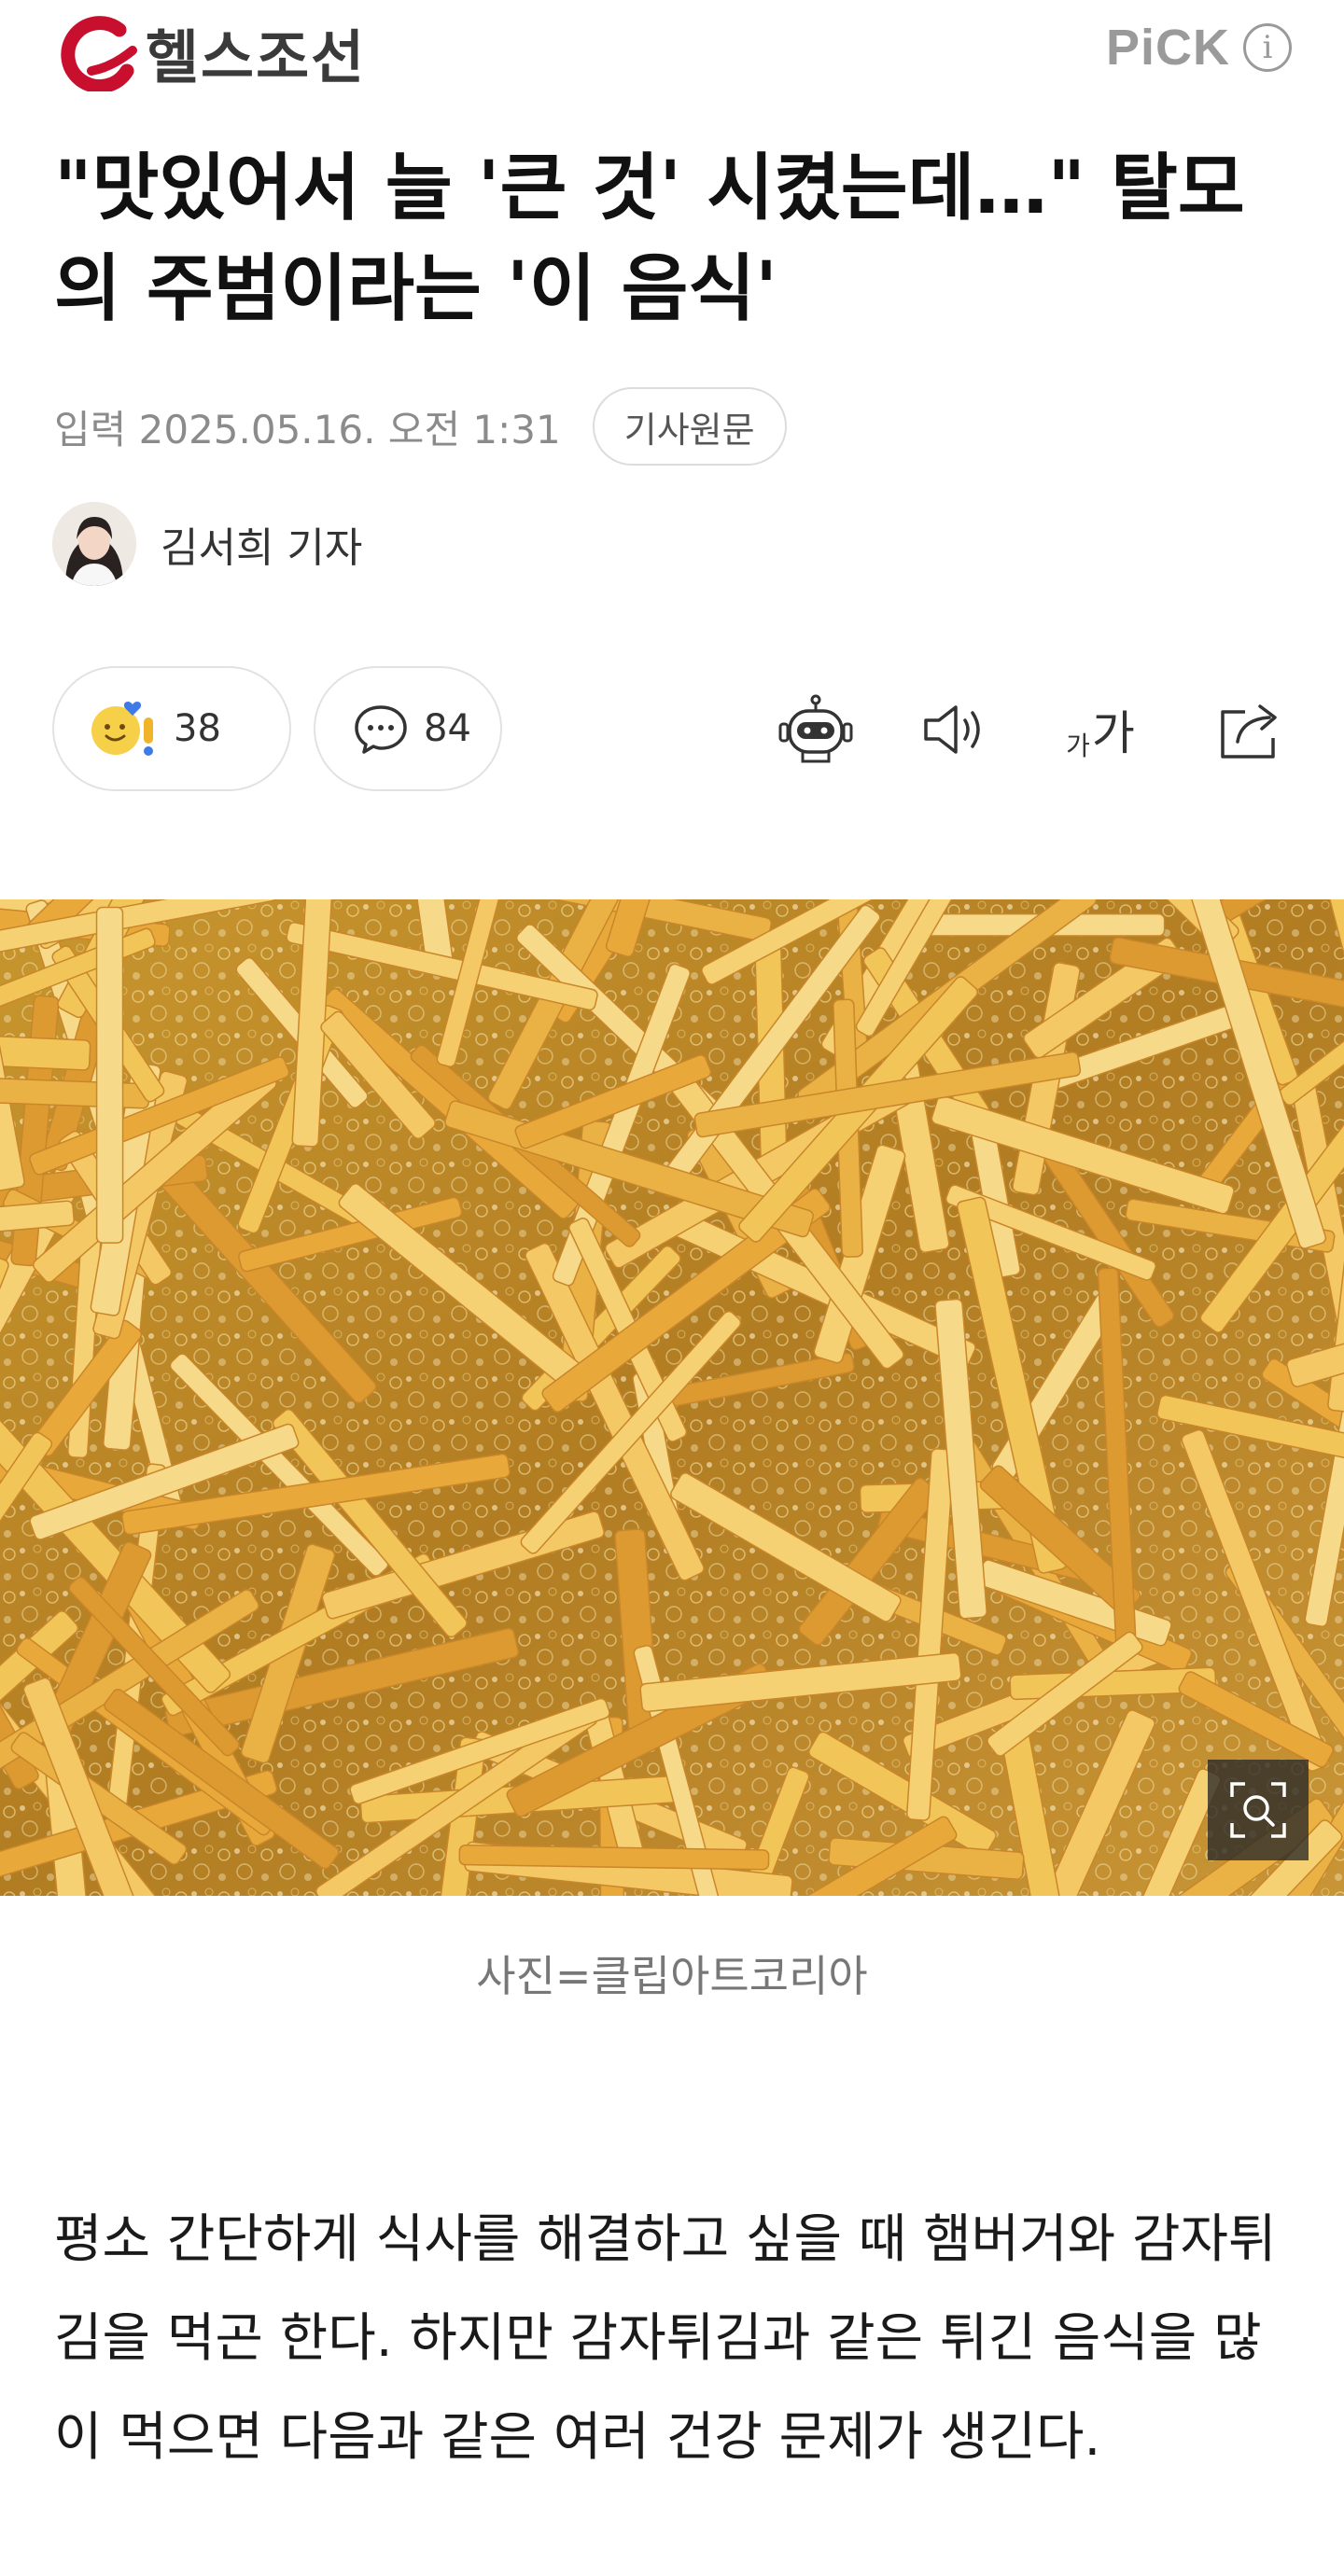 The image size is (1344, 2576). I want to click on text-to-speech-button, so click(956, 729).